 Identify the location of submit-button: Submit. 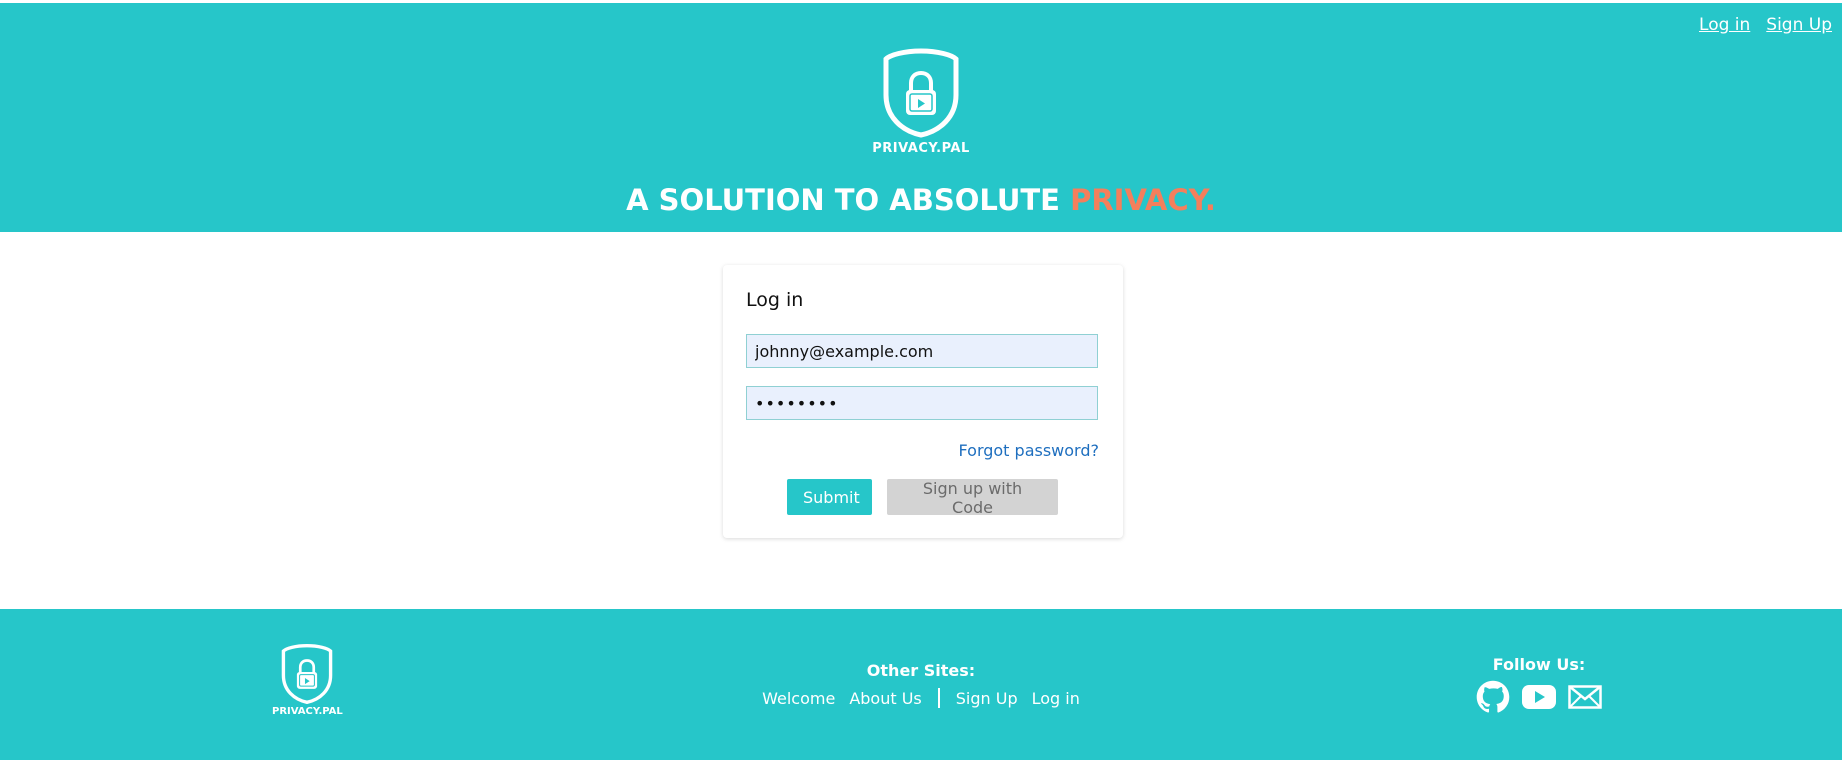
(829, 497).